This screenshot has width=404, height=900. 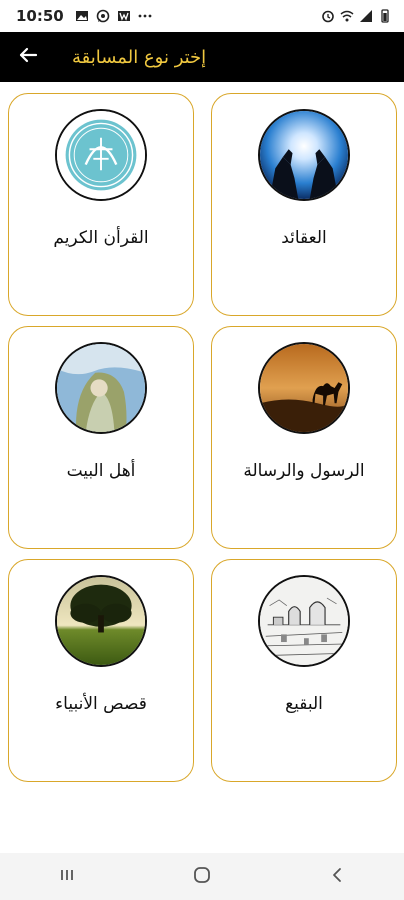 I want to click on category-label: البقيع, so click(x=304, y=704).